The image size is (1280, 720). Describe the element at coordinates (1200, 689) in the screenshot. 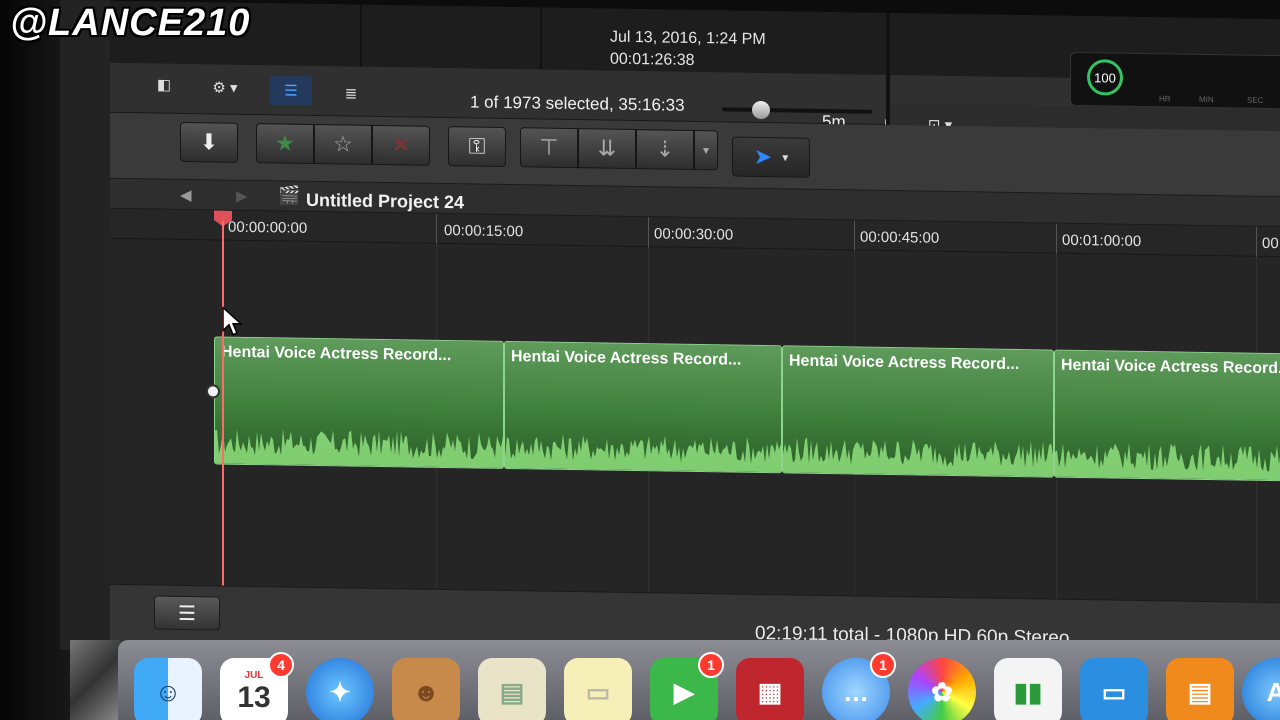

I see `ibooks-icon: ▤` at that location.